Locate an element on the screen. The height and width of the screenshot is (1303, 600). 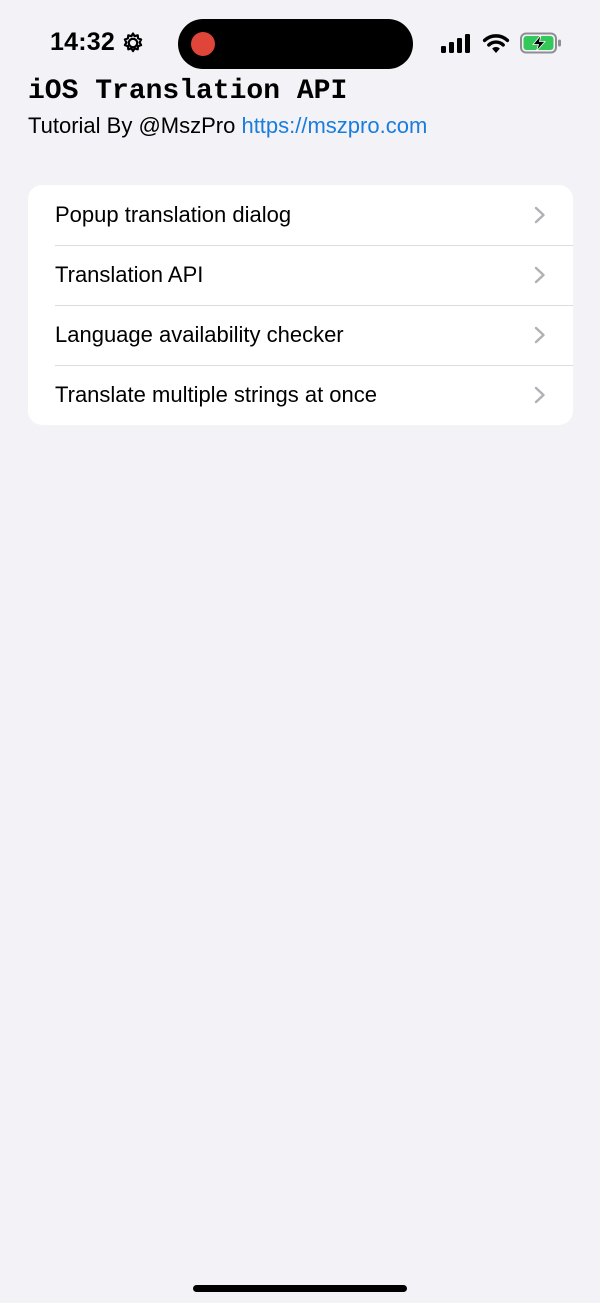
menu-item-language-availability-checker: Language availability checker is located at coordinates (300, 335).